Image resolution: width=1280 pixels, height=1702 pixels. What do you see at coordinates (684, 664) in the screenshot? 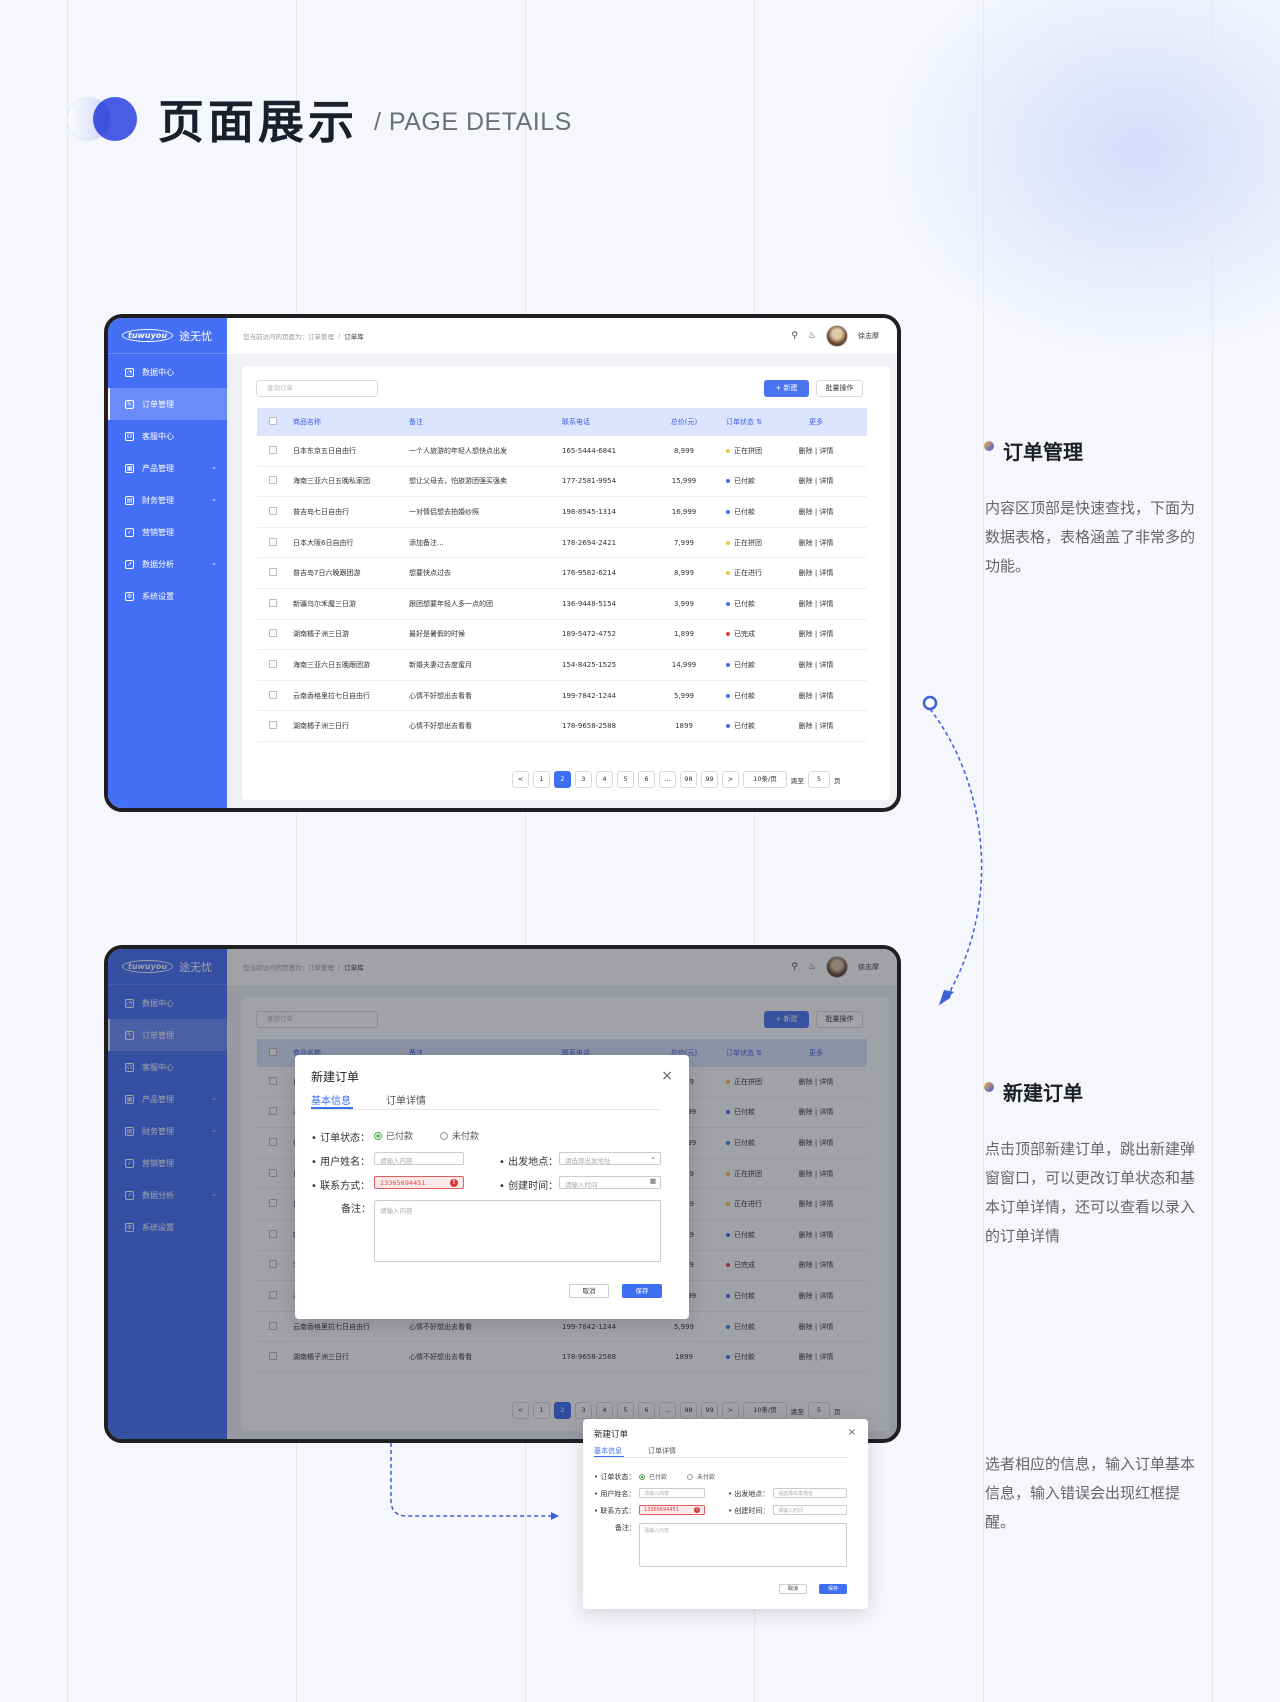
I see `cell-price: 14,999` at bounding box center [684, 664].